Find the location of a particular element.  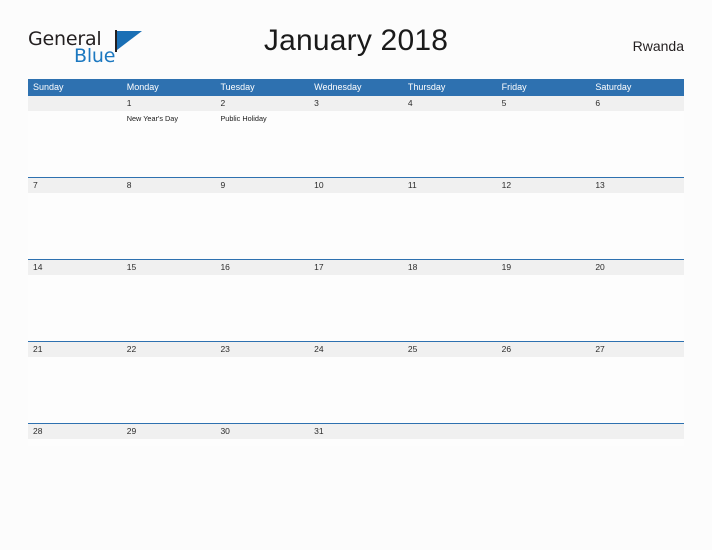

weekday-header-saturday: Saturday is located at coordinates (613, 87).